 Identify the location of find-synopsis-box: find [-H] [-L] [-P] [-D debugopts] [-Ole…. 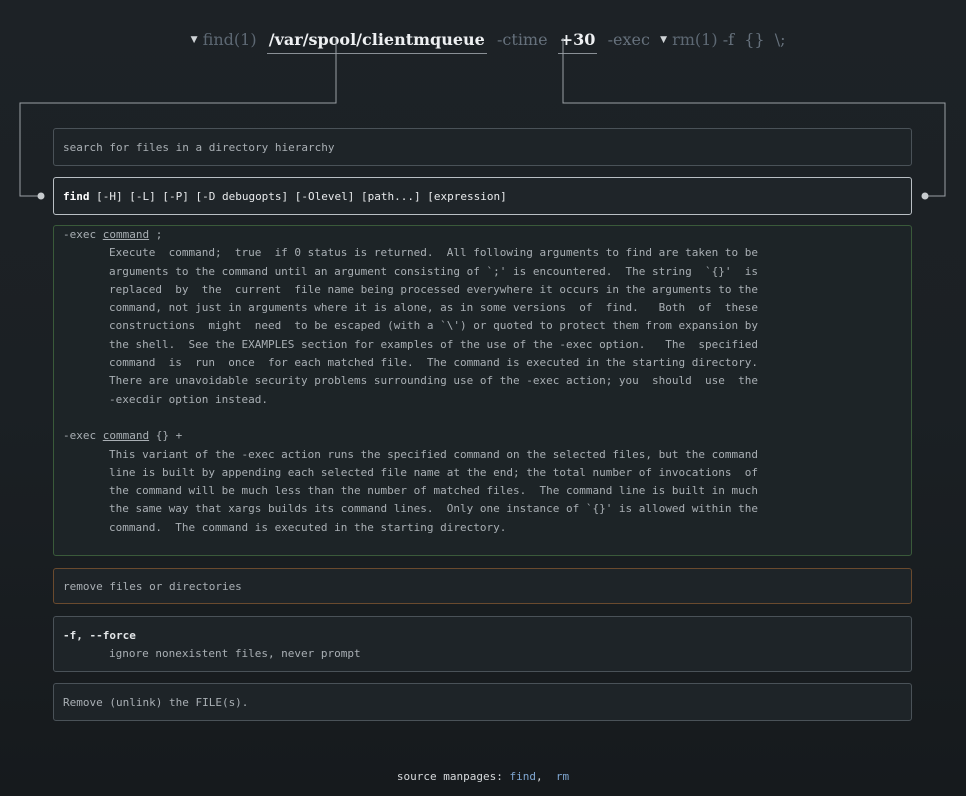
(482, 196).